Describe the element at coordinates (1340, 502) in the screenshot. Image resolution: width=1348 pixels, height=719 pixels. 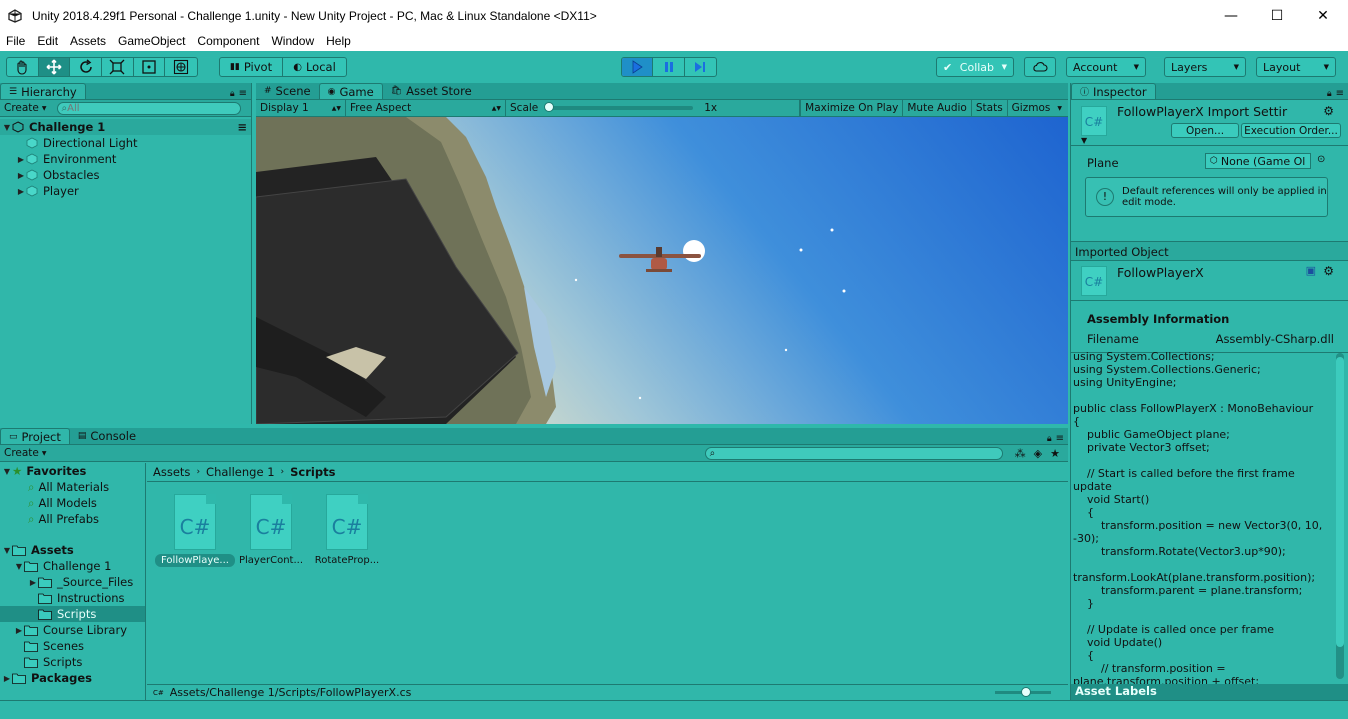
I see `scrollbar-thumb` at that location.